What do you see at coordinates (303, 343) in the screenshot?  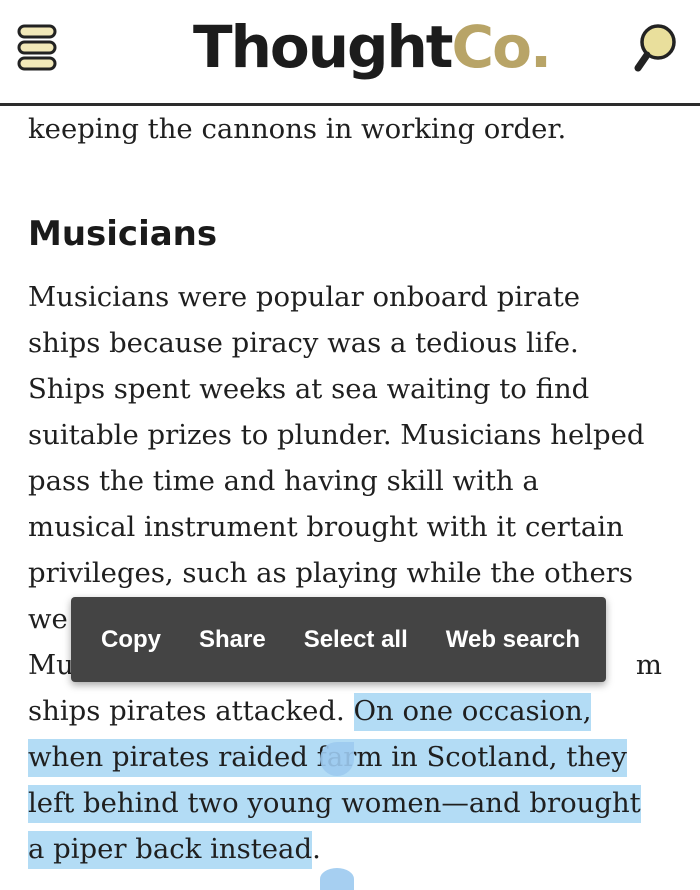 I see `article-text-line: ships because piracy was a tedious life.` at bounding box center [303, 343].